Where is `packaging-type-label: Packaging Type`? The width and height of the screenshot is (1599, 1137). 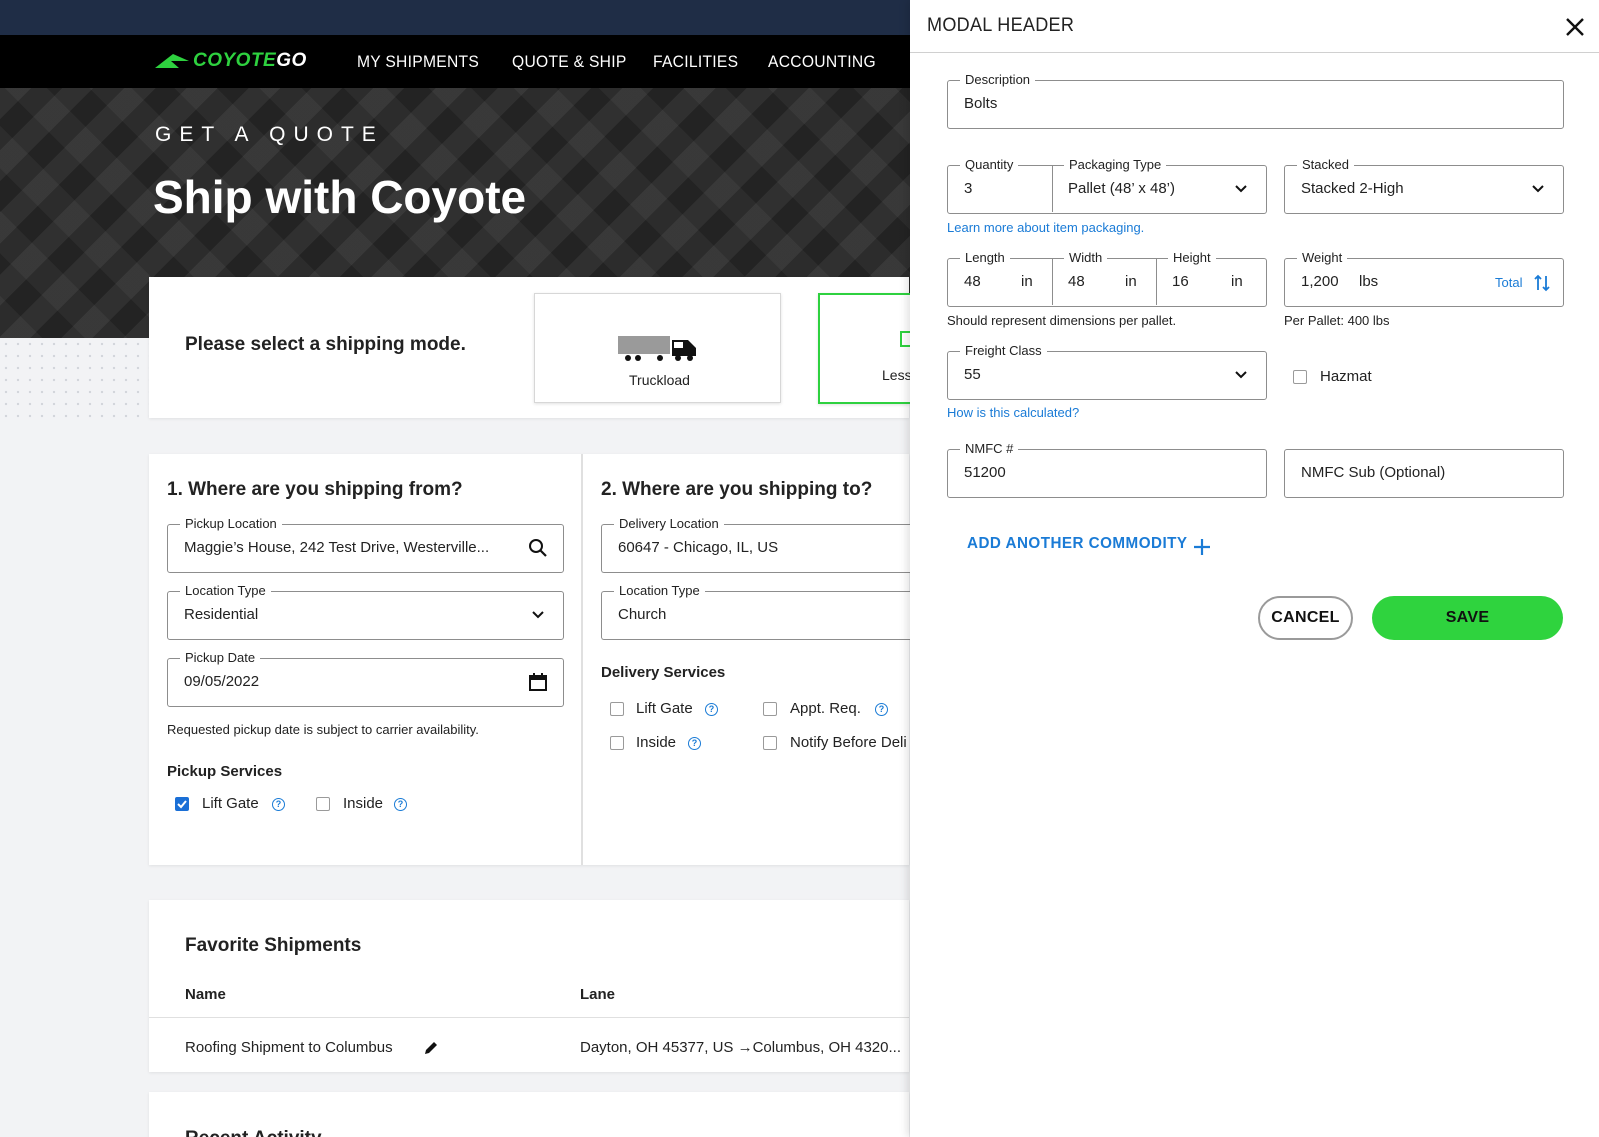 packaging-type-label: Packaging Type is located at coordinates (1115, 164).